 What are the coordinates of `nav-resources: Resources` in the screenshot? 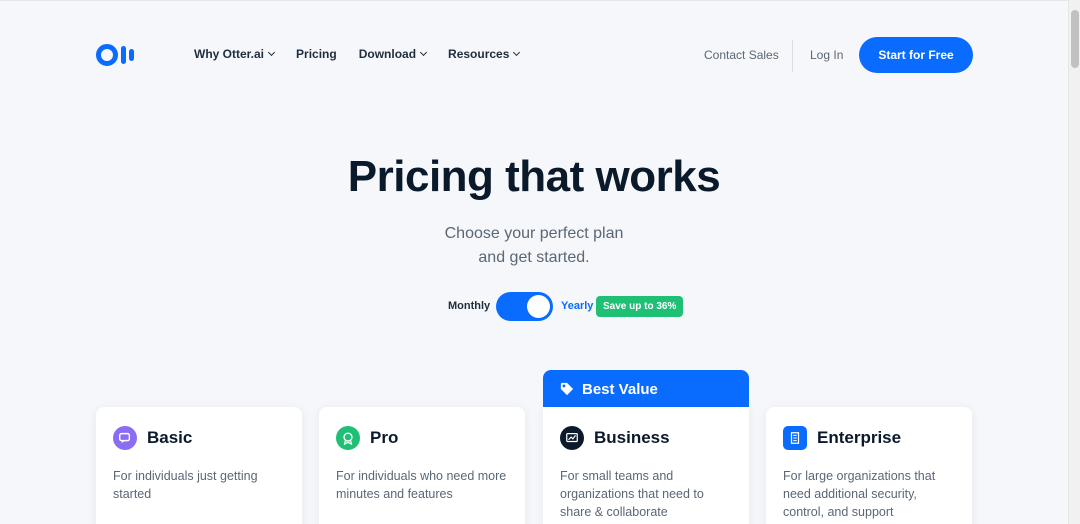 It's located at (484, 54).